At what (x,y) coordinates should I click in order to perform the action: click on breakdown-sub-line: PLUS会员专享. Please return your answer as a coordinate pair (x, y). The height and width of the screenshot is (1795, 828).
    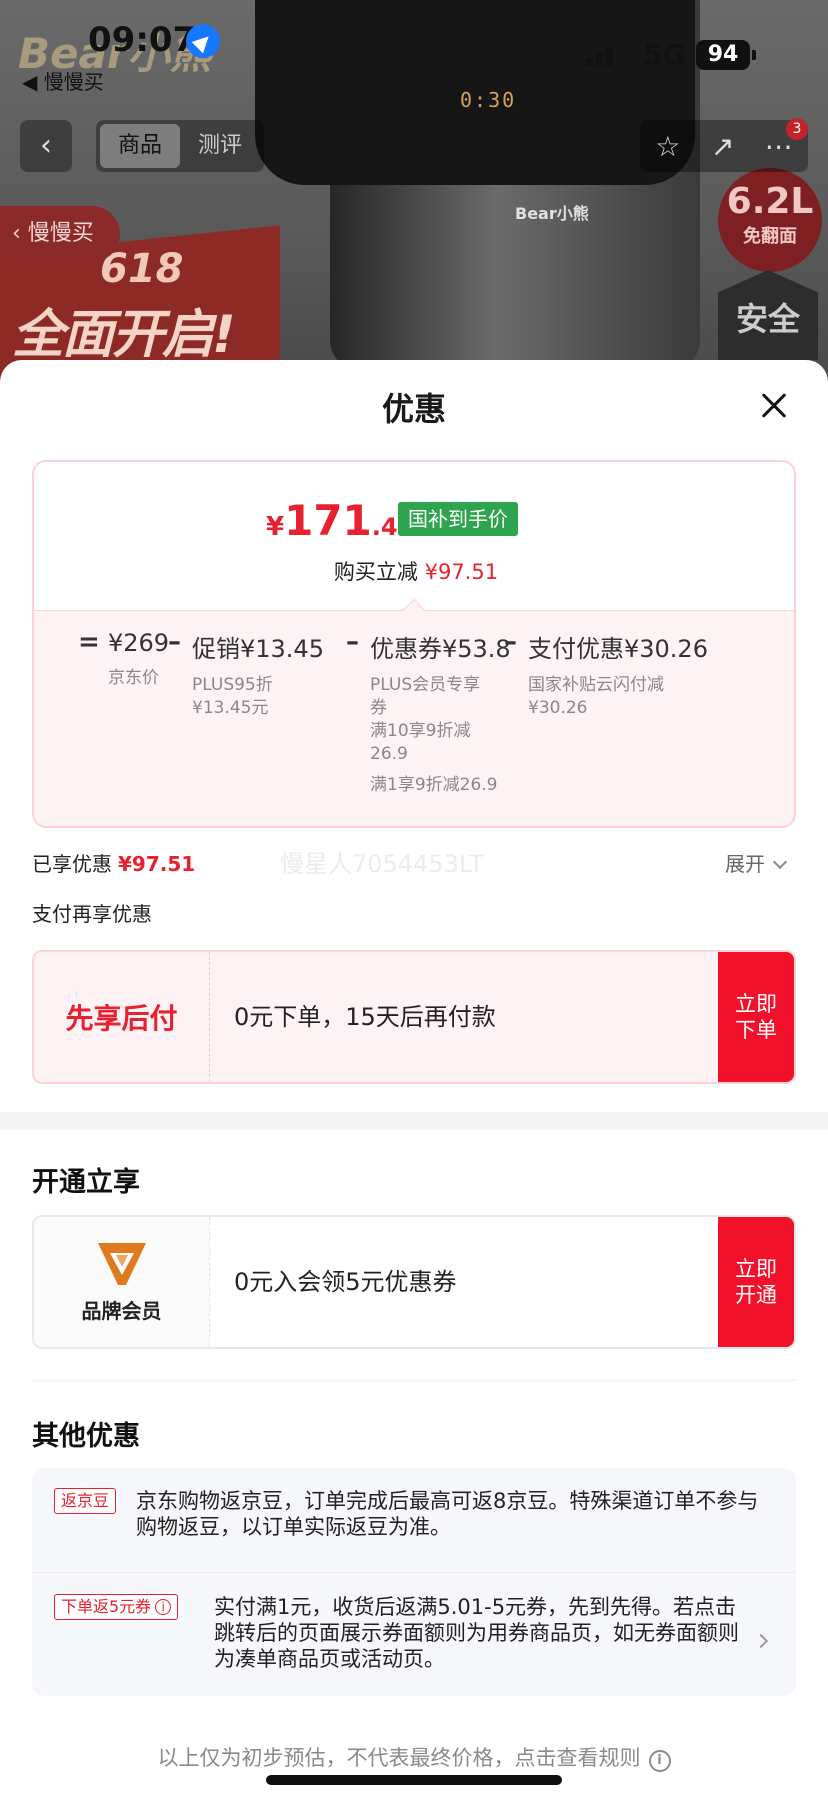
    Looking at the image, I should click on (425, 685).